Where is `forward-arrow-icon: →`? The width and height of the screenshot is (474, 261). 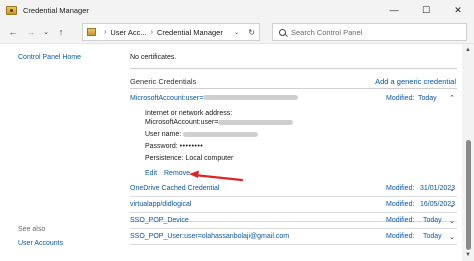 forward-arrow-icon: → is located at coordinates (31, 32).